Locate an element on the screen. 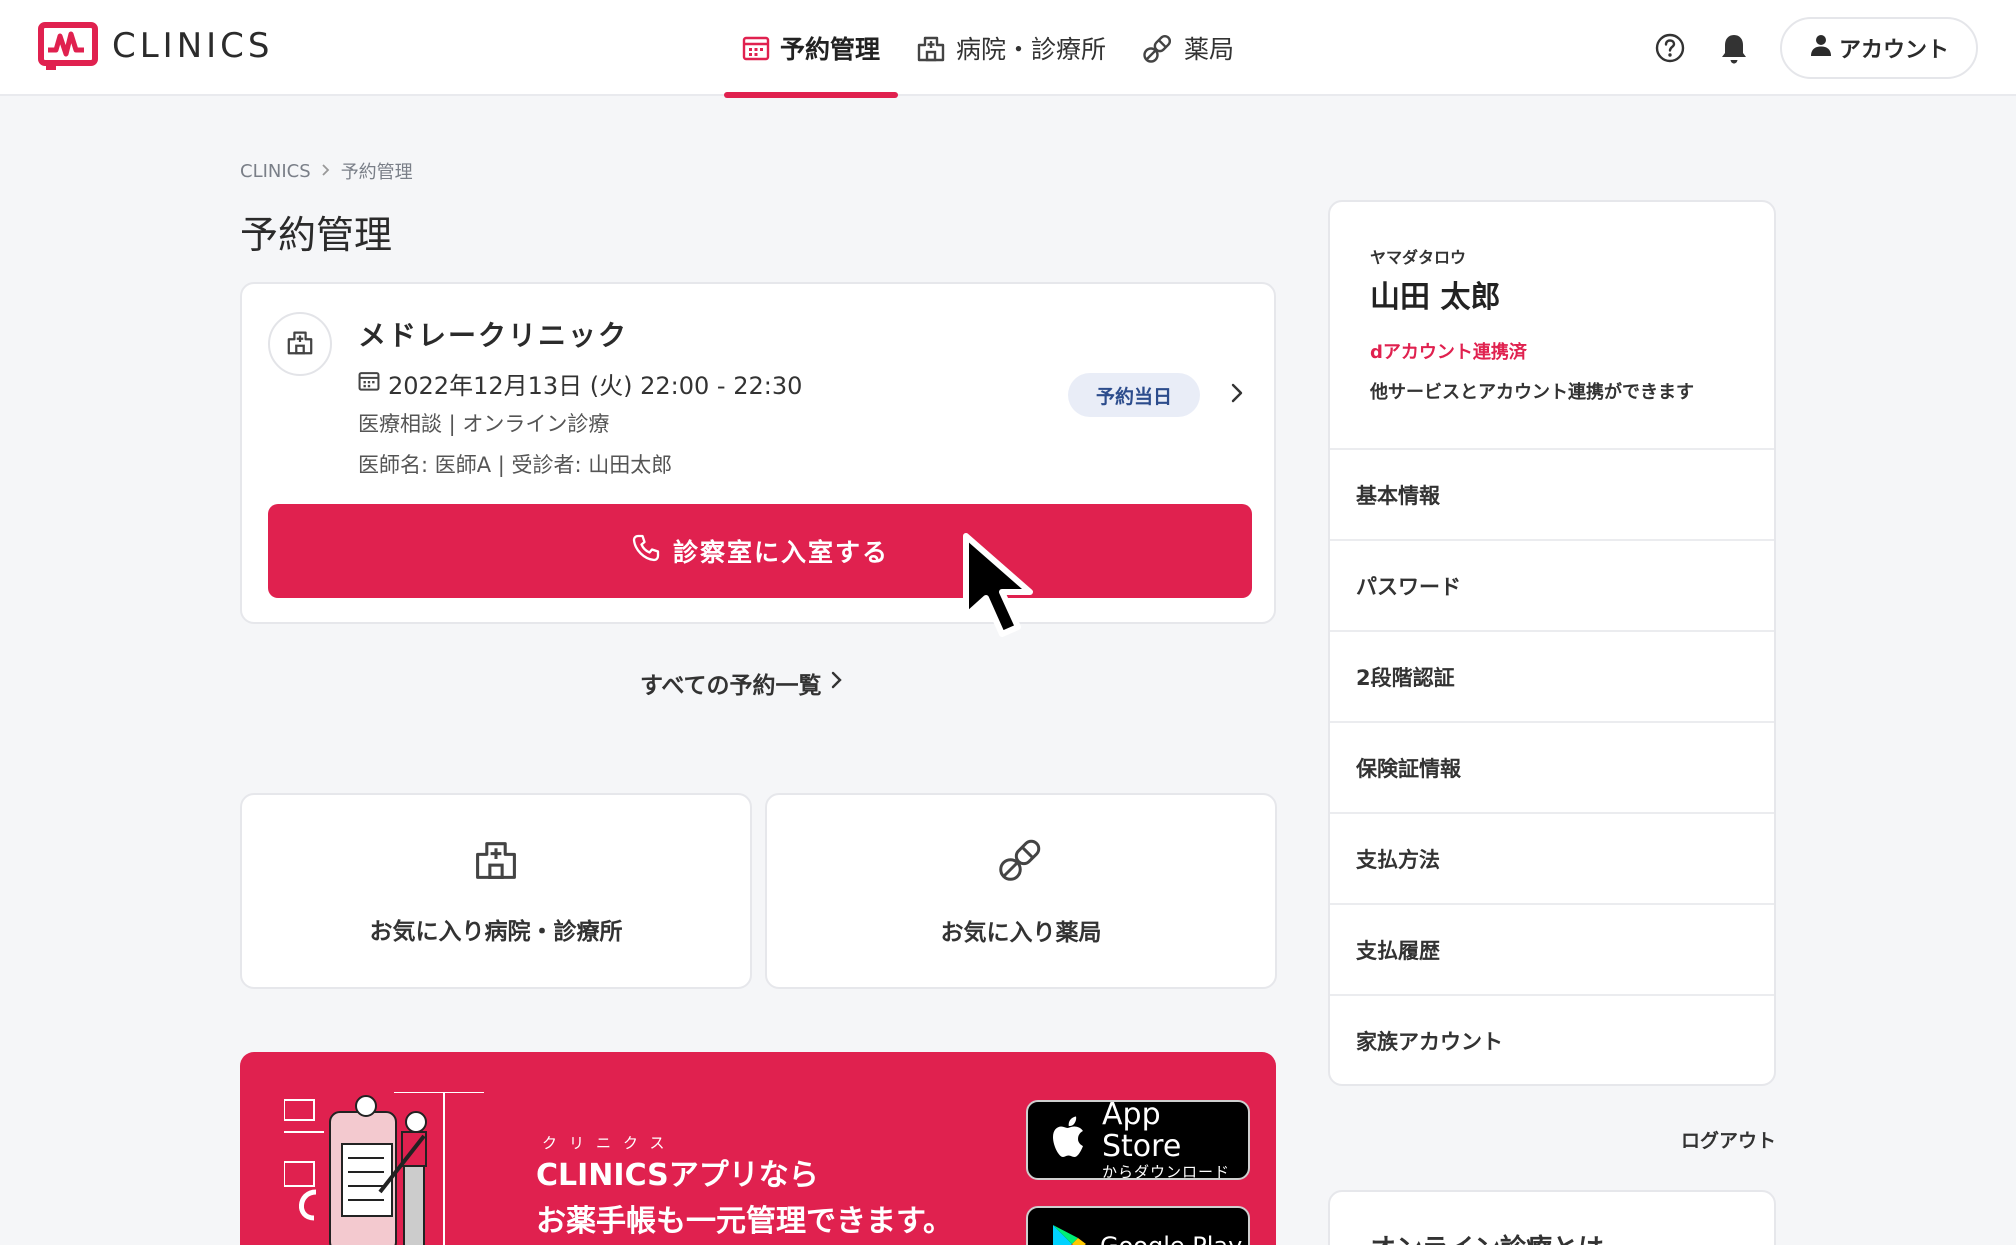 The height and width of the screenshot is (1245, 2016). phone-icon is located at coordinates (646, 551).